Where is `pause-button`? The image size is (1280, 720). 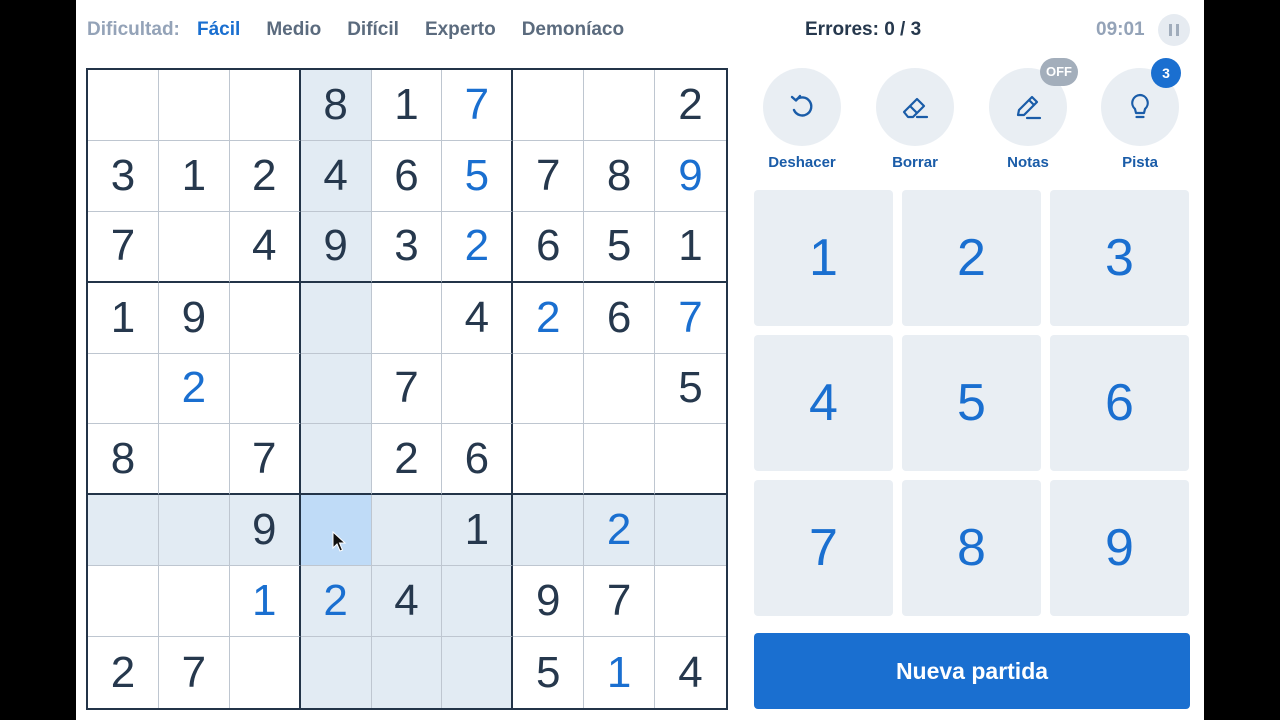 pause-button is located at coordinates (1174, 30).